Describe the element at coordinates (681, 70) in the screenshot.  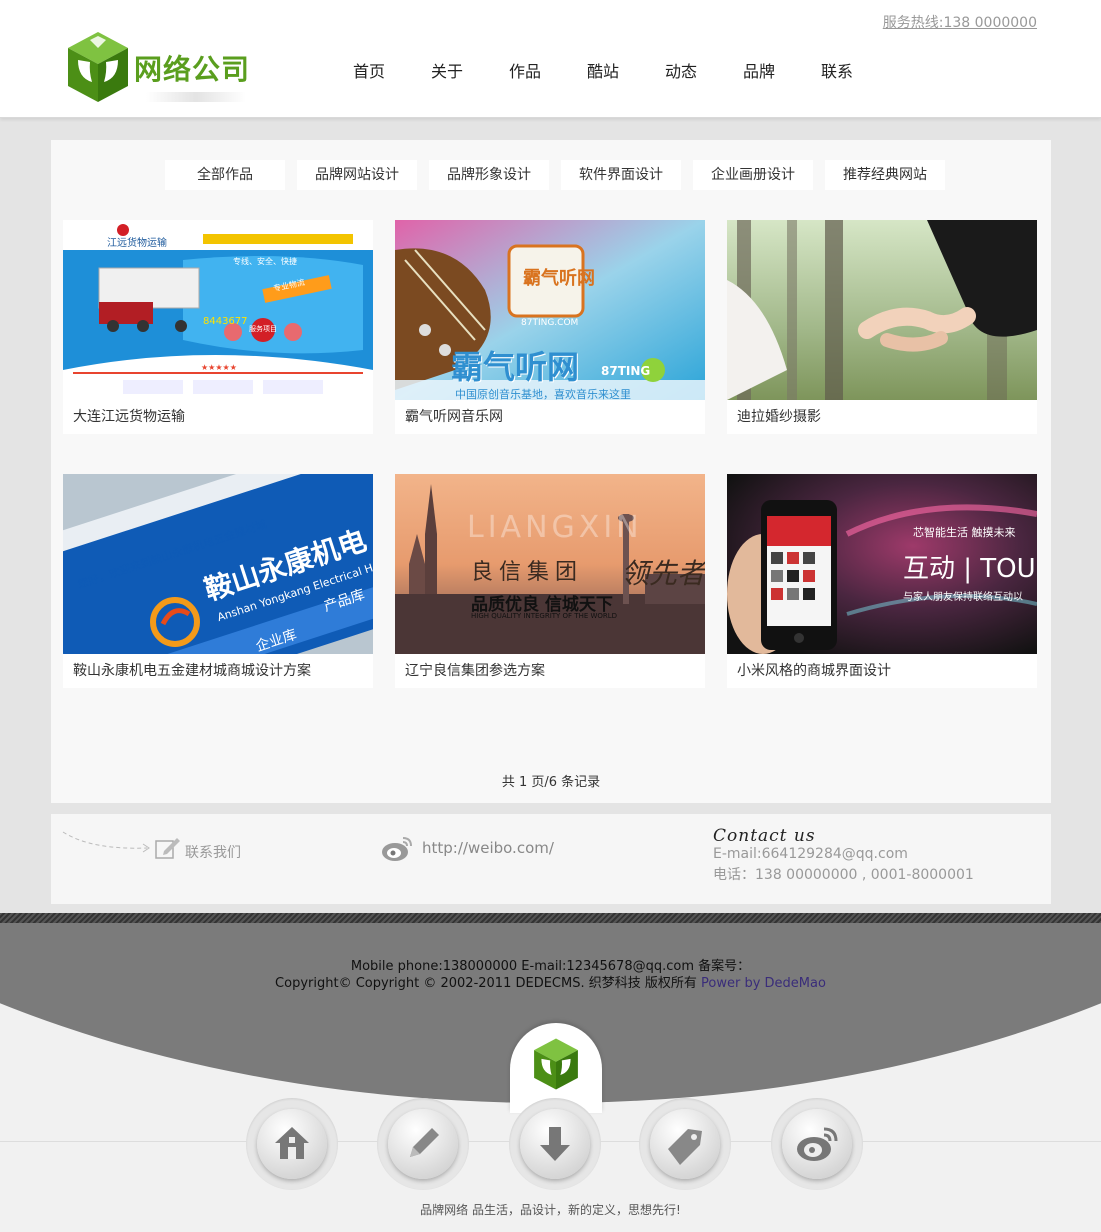
I see `nav-news: 动态` at that location.